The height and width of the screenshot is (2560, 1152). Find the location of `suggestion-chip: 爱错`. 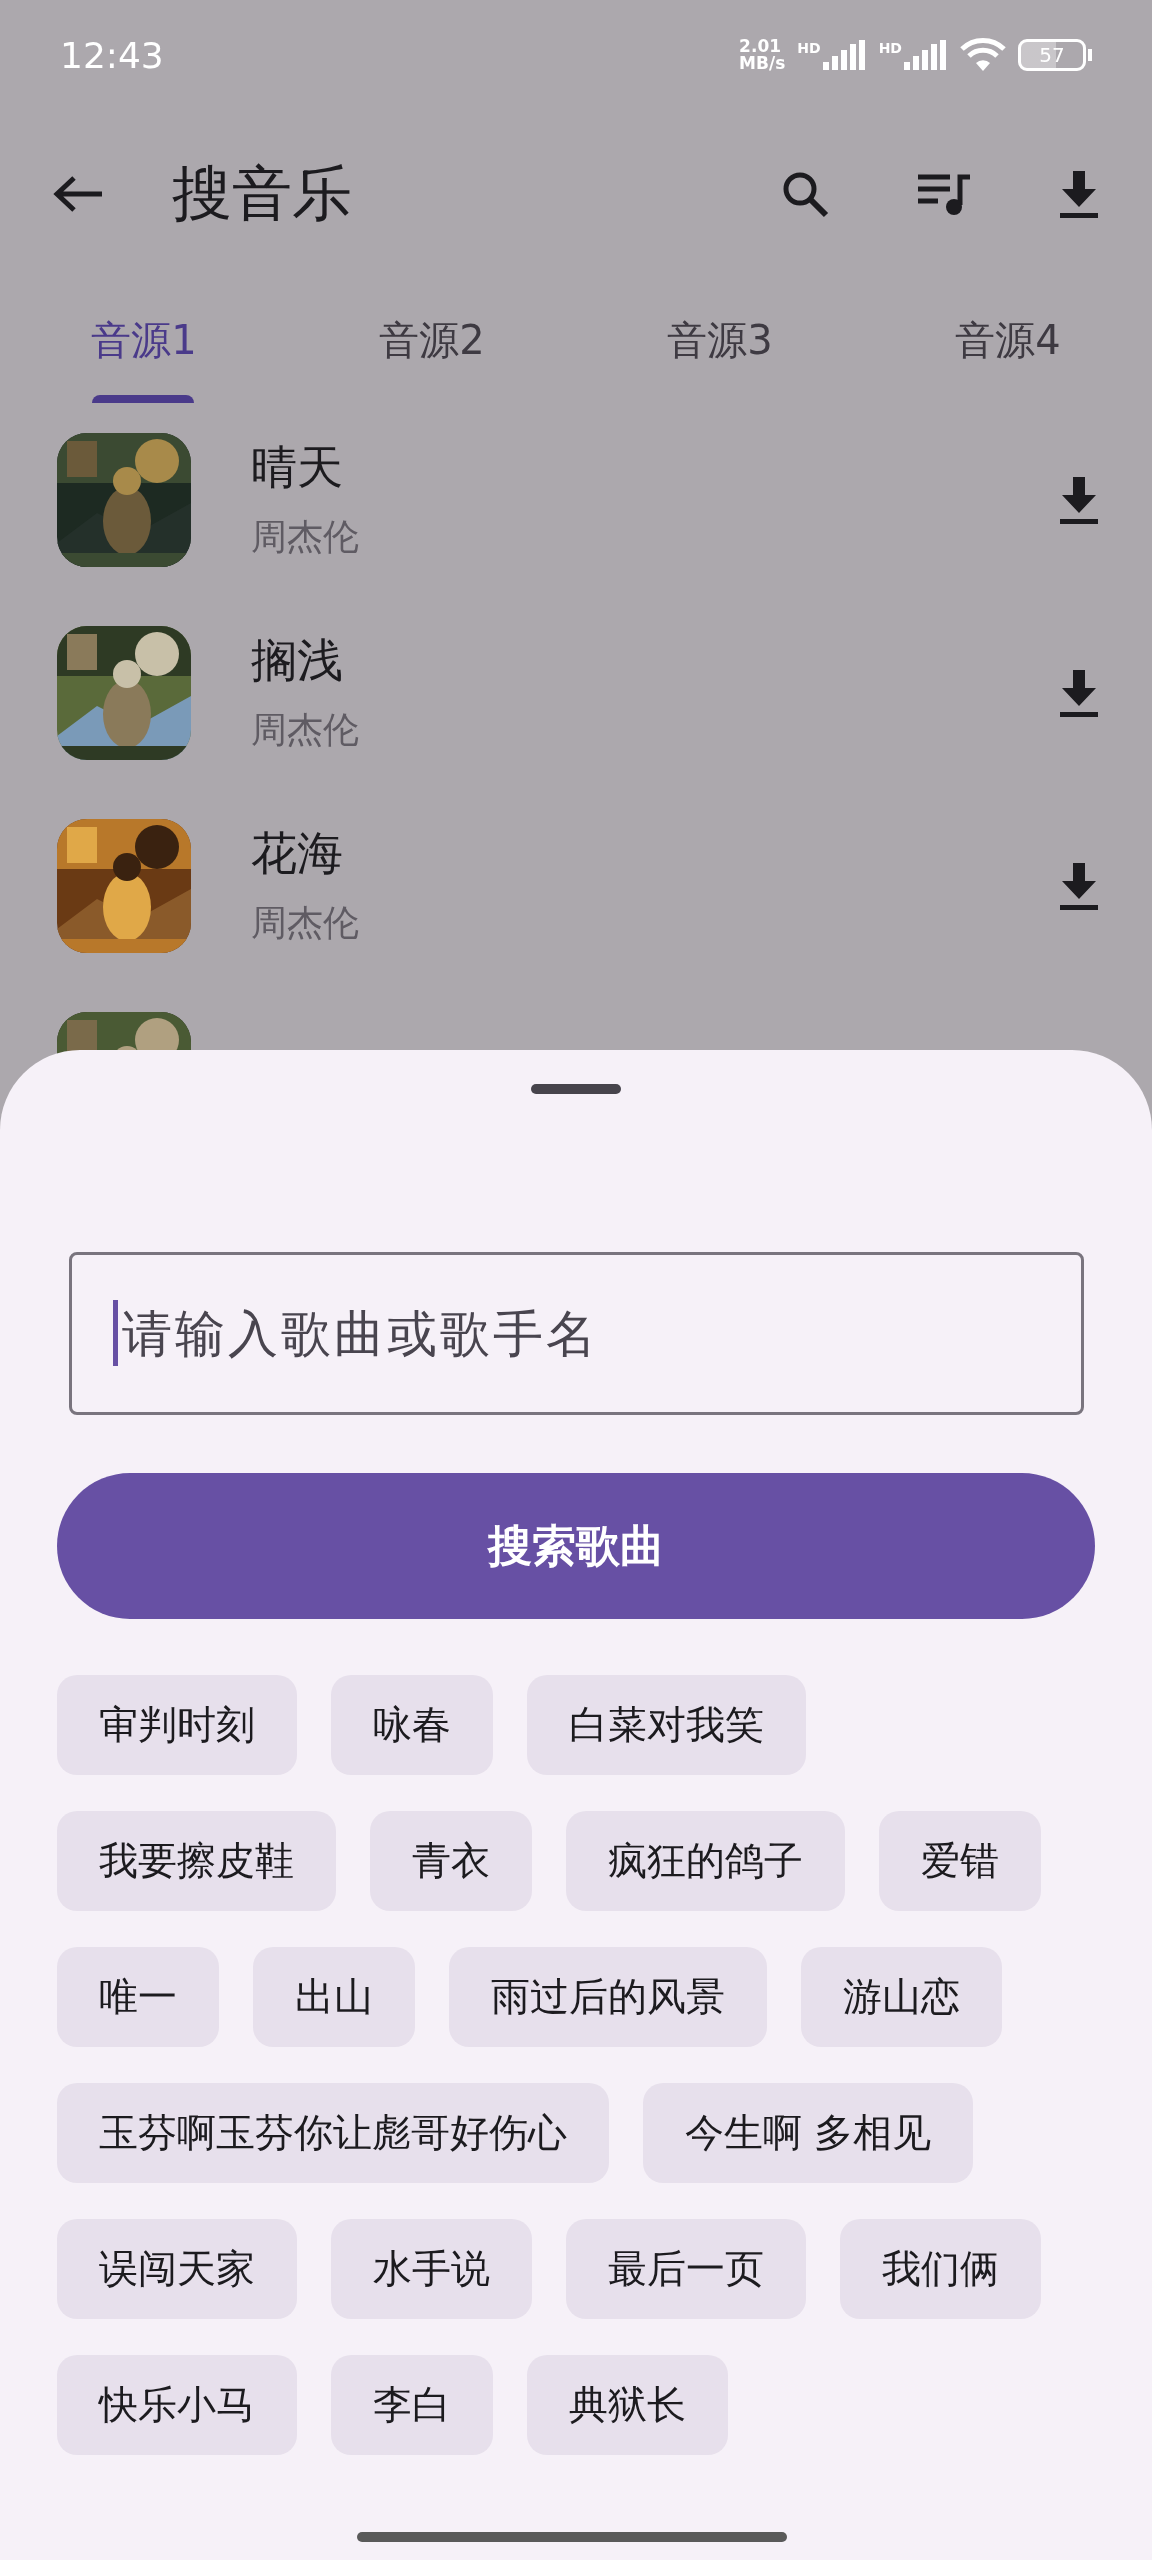

suggestion-chip: 爱错 is located at coordinates (960, 1861).